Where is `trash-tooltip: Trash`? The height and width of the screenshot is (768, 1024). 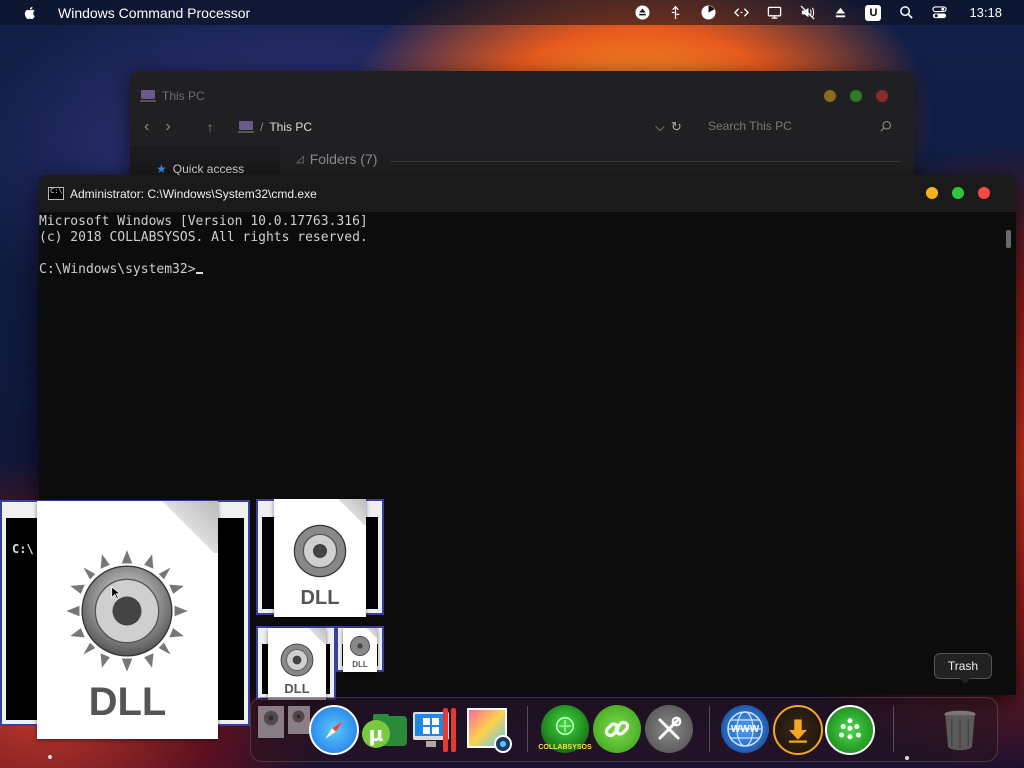 trash-tooltip: Trash is located at coordinates (963, 668).